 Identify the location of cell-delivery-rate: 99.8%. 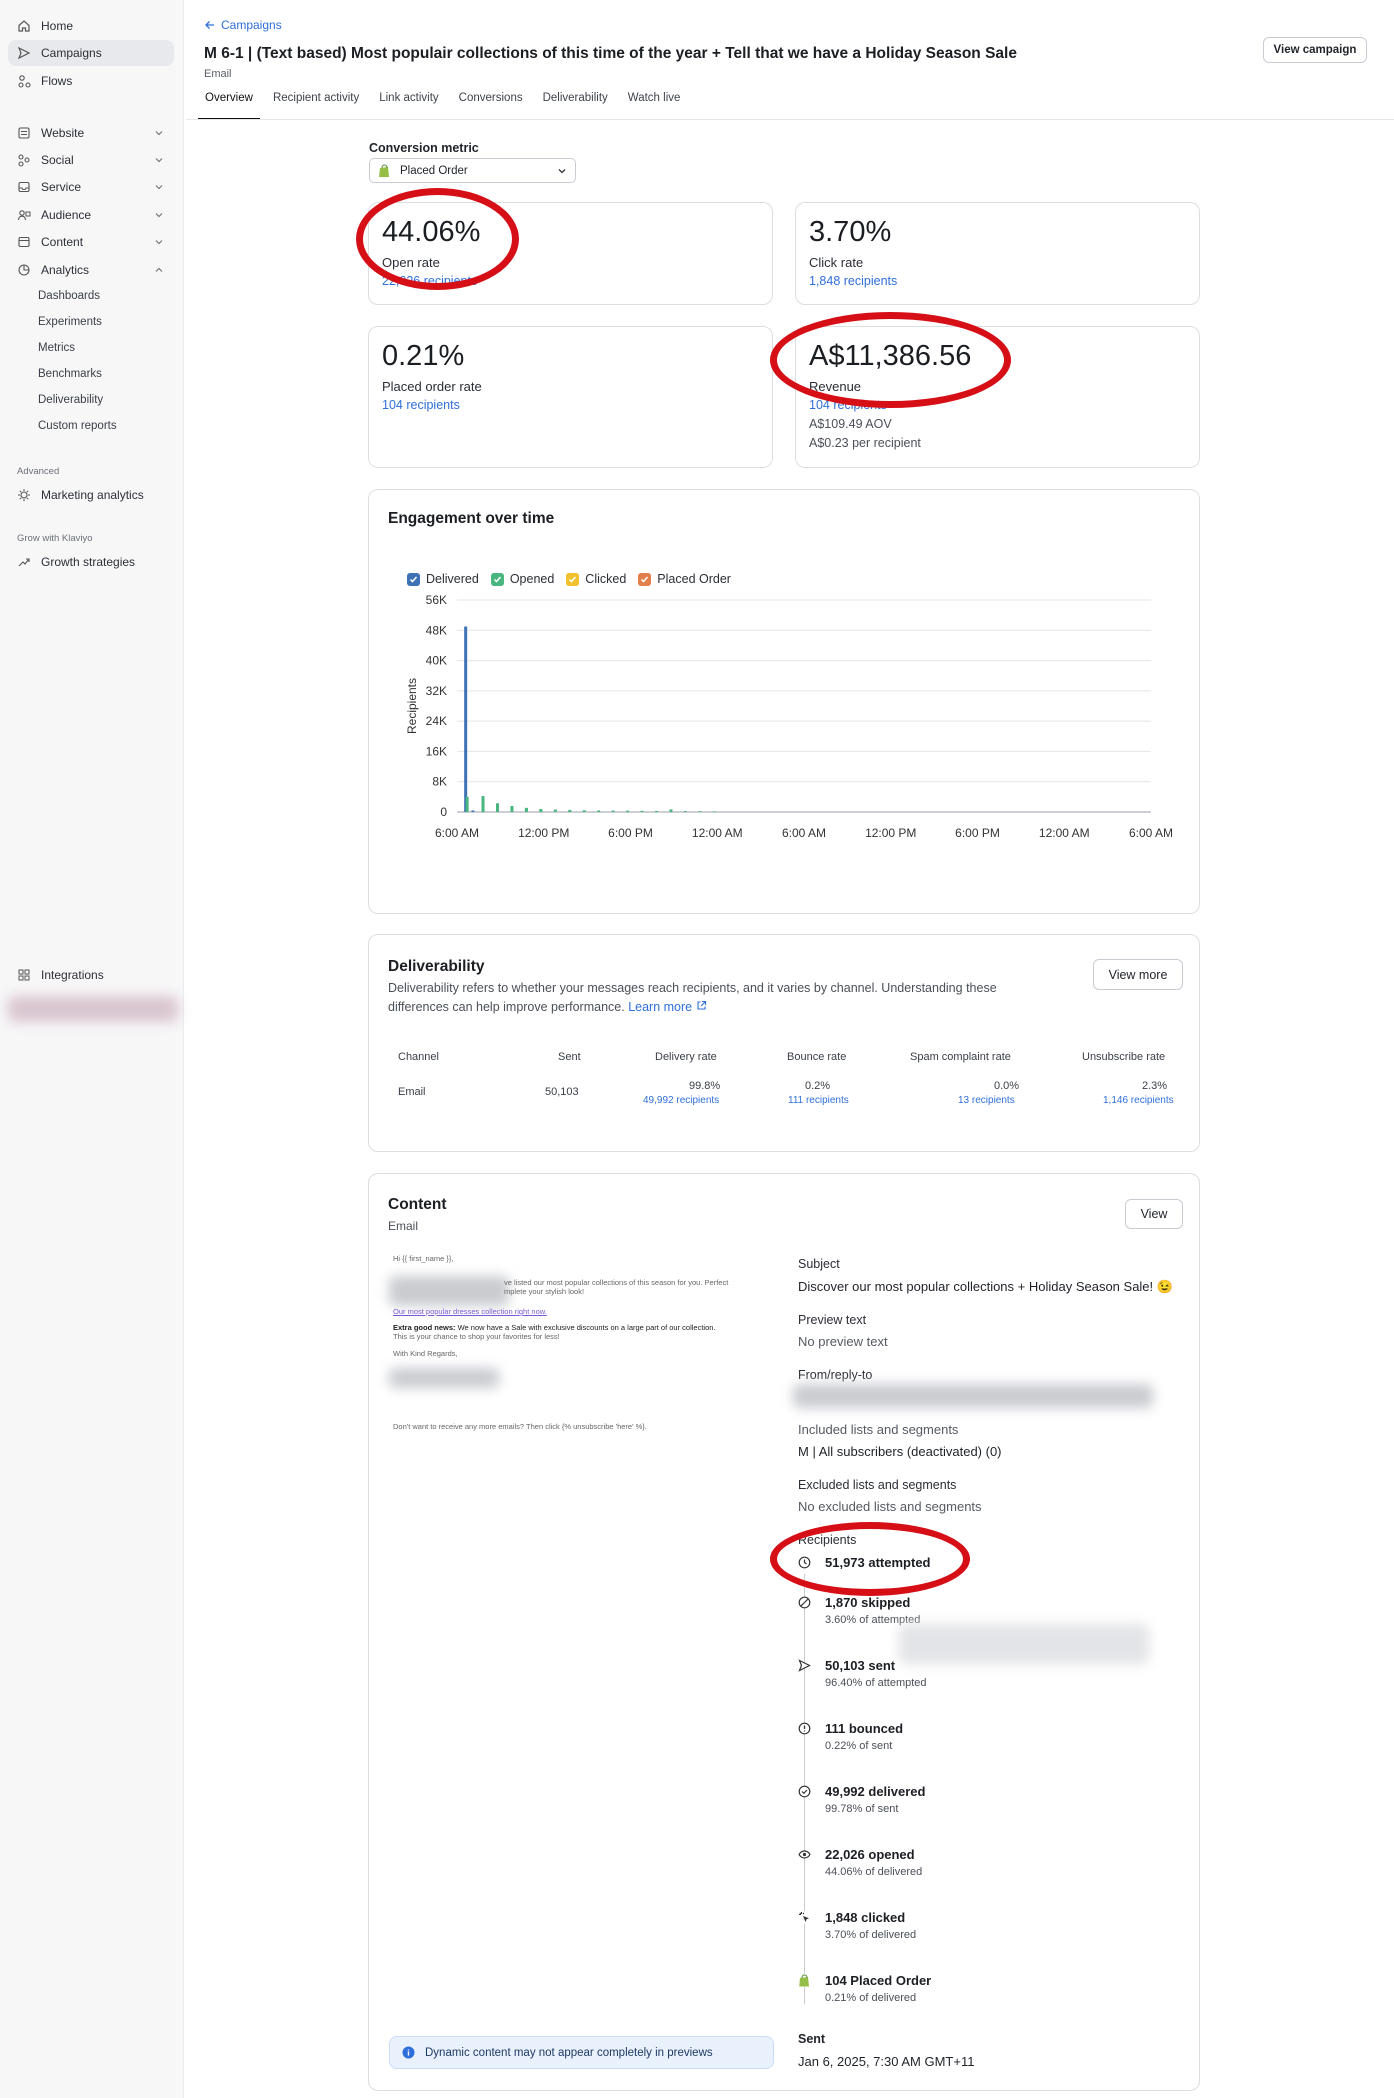
(705, 1086).